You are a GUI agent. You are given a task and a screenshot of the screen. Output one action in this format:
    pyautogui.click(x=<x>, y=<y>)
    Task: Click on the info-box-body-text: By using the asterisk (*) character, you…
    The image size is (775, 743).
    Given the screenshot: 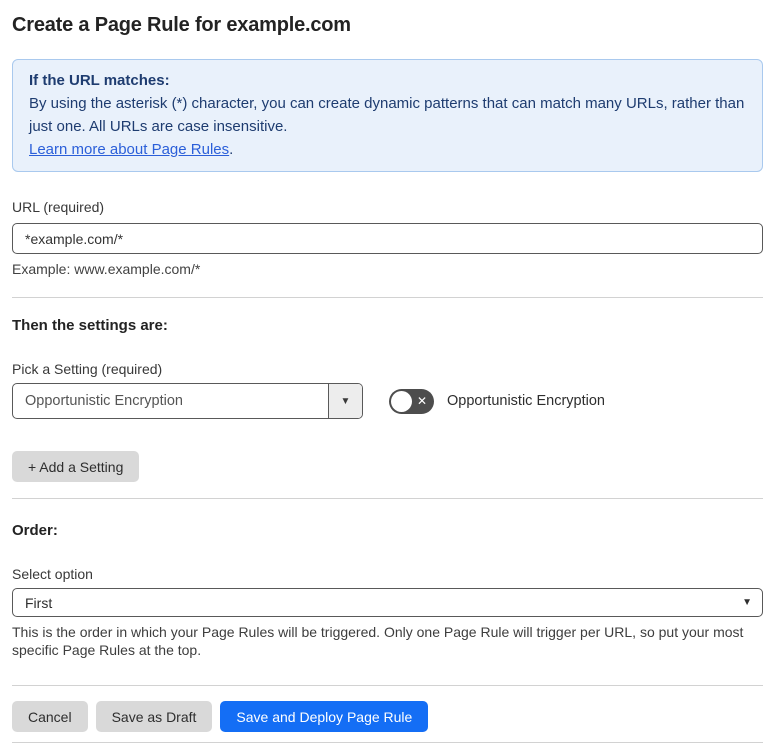 What is the action you would take?
    pyautogui.click(x=387, y=115)
    